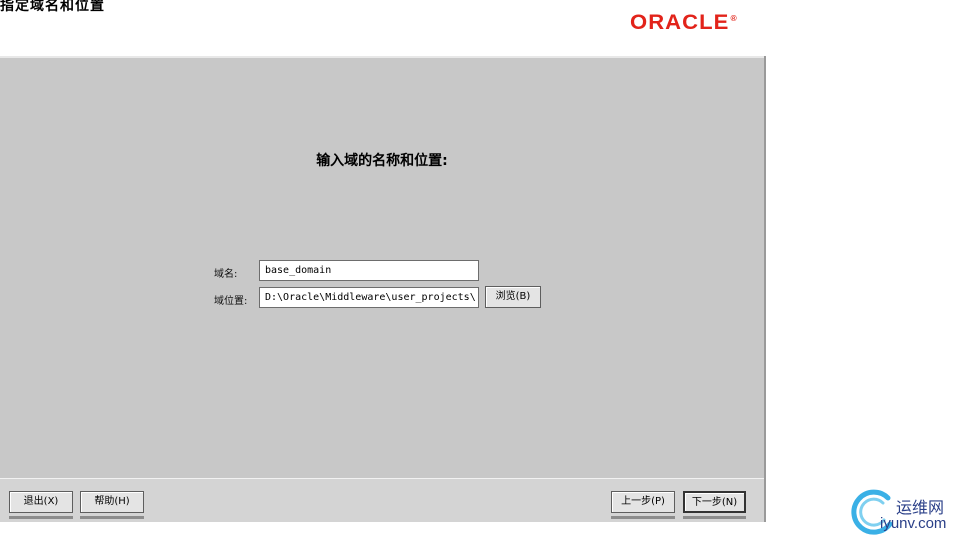  What do you see at coordinates (382, 161) in the screenshot?
I see `section-prompt: 输入域的名称和位置:` at bounding box center [382, 161].